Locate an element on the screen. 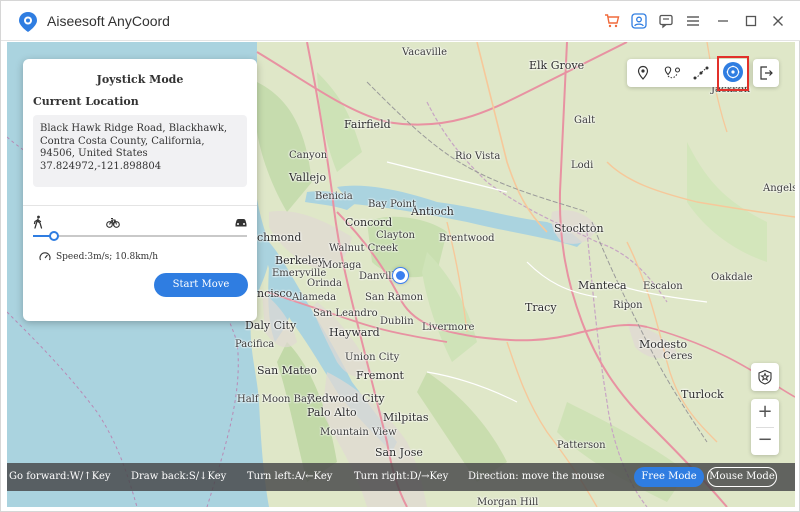 Image resolution: width=800 pixels, height=512 pixels. map-label: San Ramon is located at coordinates (394, 297).